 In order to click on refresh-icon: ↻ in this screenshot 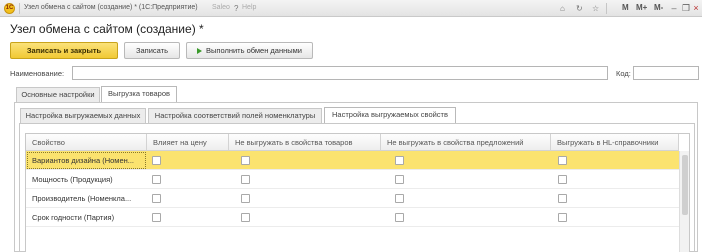, I will do `click(579, 8)`.